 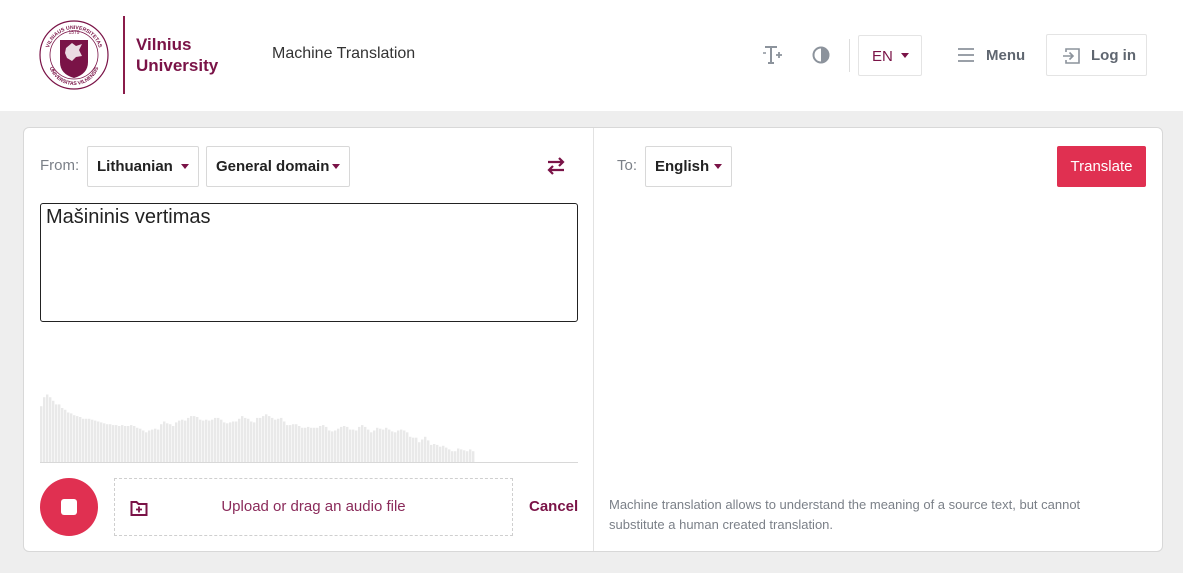 What do you see at coordinates (278, 166) in the screenshot?
I see `domain-select: General domain` at bounding box center [278, 166].